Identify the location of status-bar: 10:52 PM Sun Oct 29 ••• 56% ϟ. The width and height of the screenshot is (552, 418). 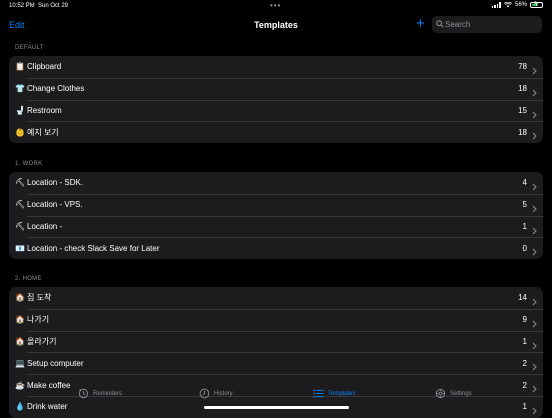
(276, 6).